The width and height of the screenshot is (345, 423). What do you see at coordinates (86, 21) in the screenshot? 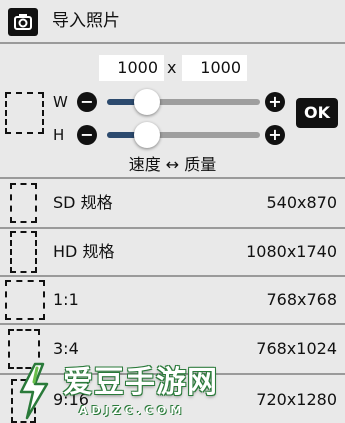
I see `page-title: 导入照片` at bounding box center [86, 21].